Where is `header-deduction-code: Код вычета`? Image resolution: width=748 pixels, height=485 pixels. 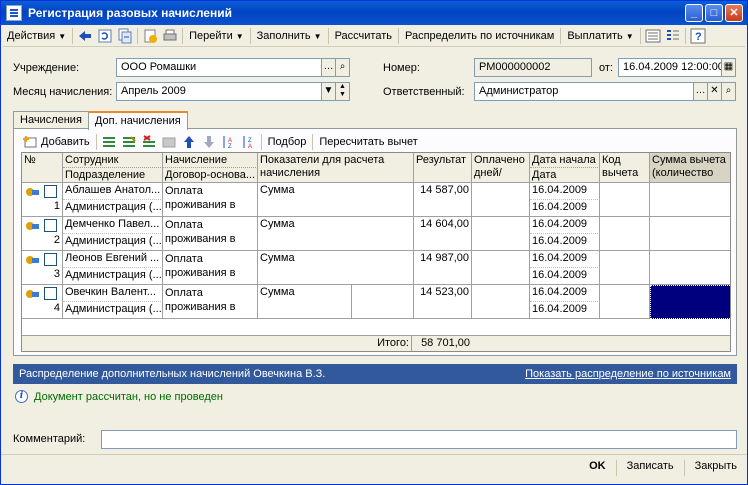
header-deduction-code: Код вычета is located at coordinates (625, 168).